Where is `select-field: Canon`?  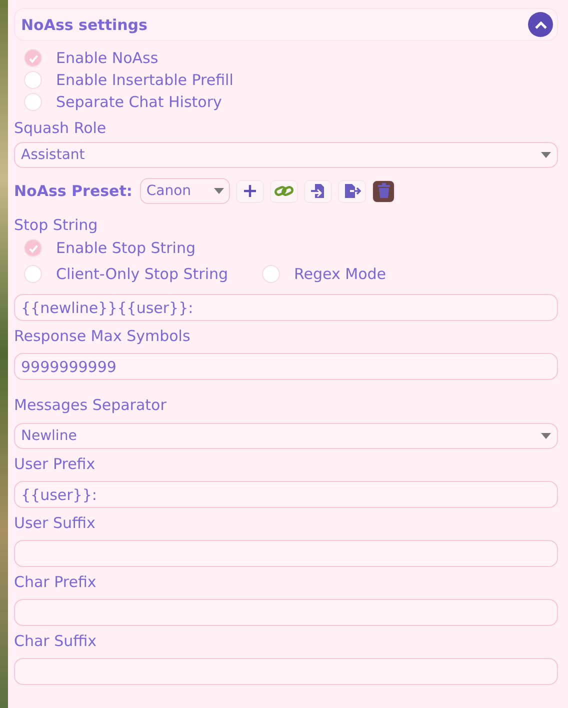
select-field: Canon is located at coordinates (185, 191).